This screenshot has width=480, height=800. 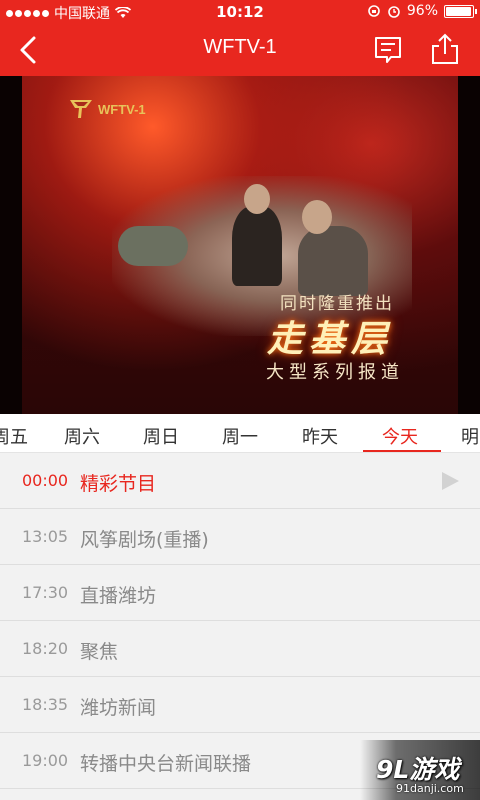 I want to click on channel-logo-text: WFTV-1, so click(x=122, y=109).